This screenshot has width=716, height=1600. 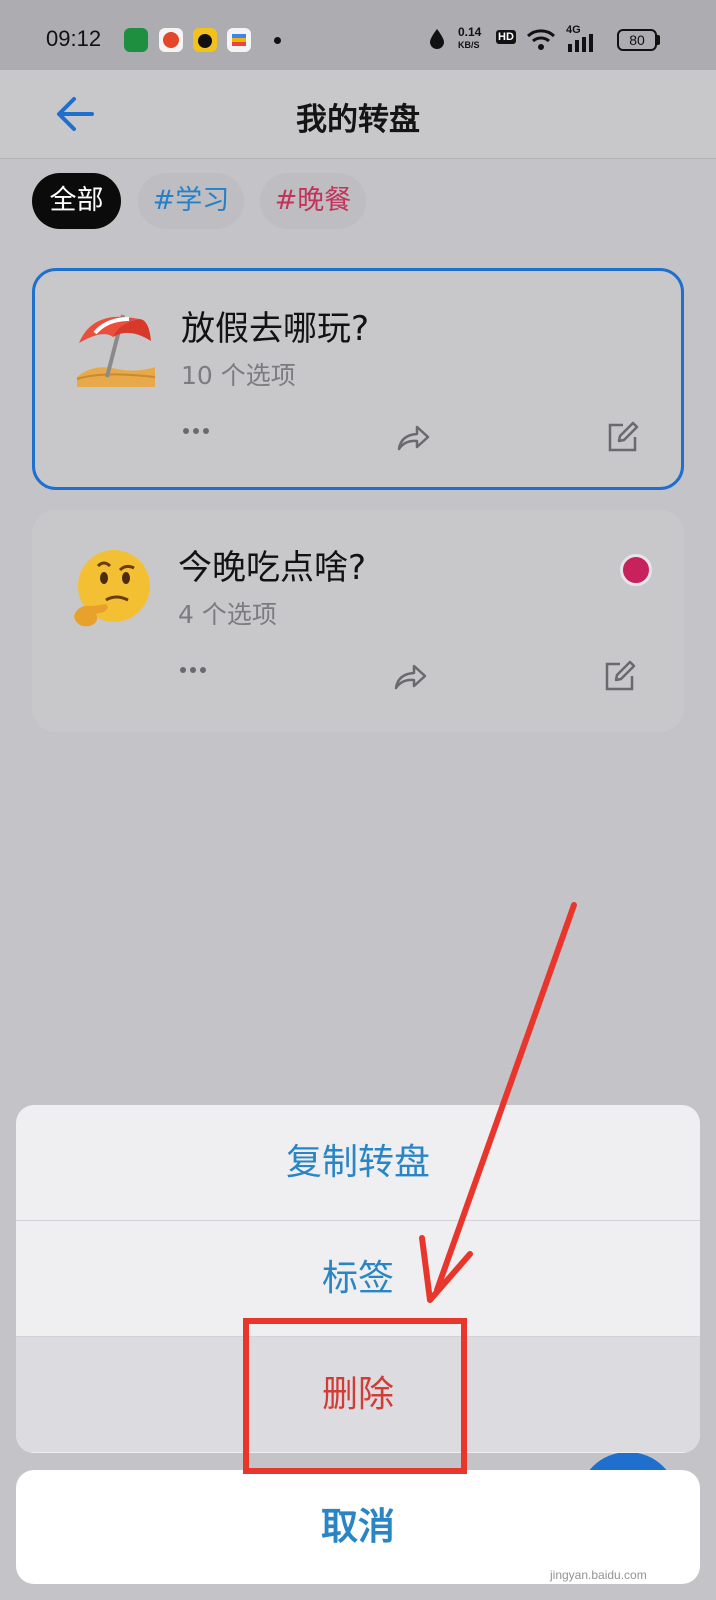 What do you see at coordinates (76, 201) in the screenshot?
I see `tag-all: 全部` at bounding box center [76, 201].